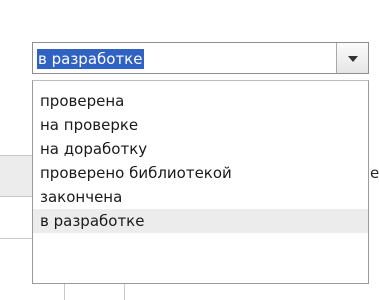 This screenshot has height=300, width=379. I want to click on dropdown-option: на доработку, so click(200, 149).